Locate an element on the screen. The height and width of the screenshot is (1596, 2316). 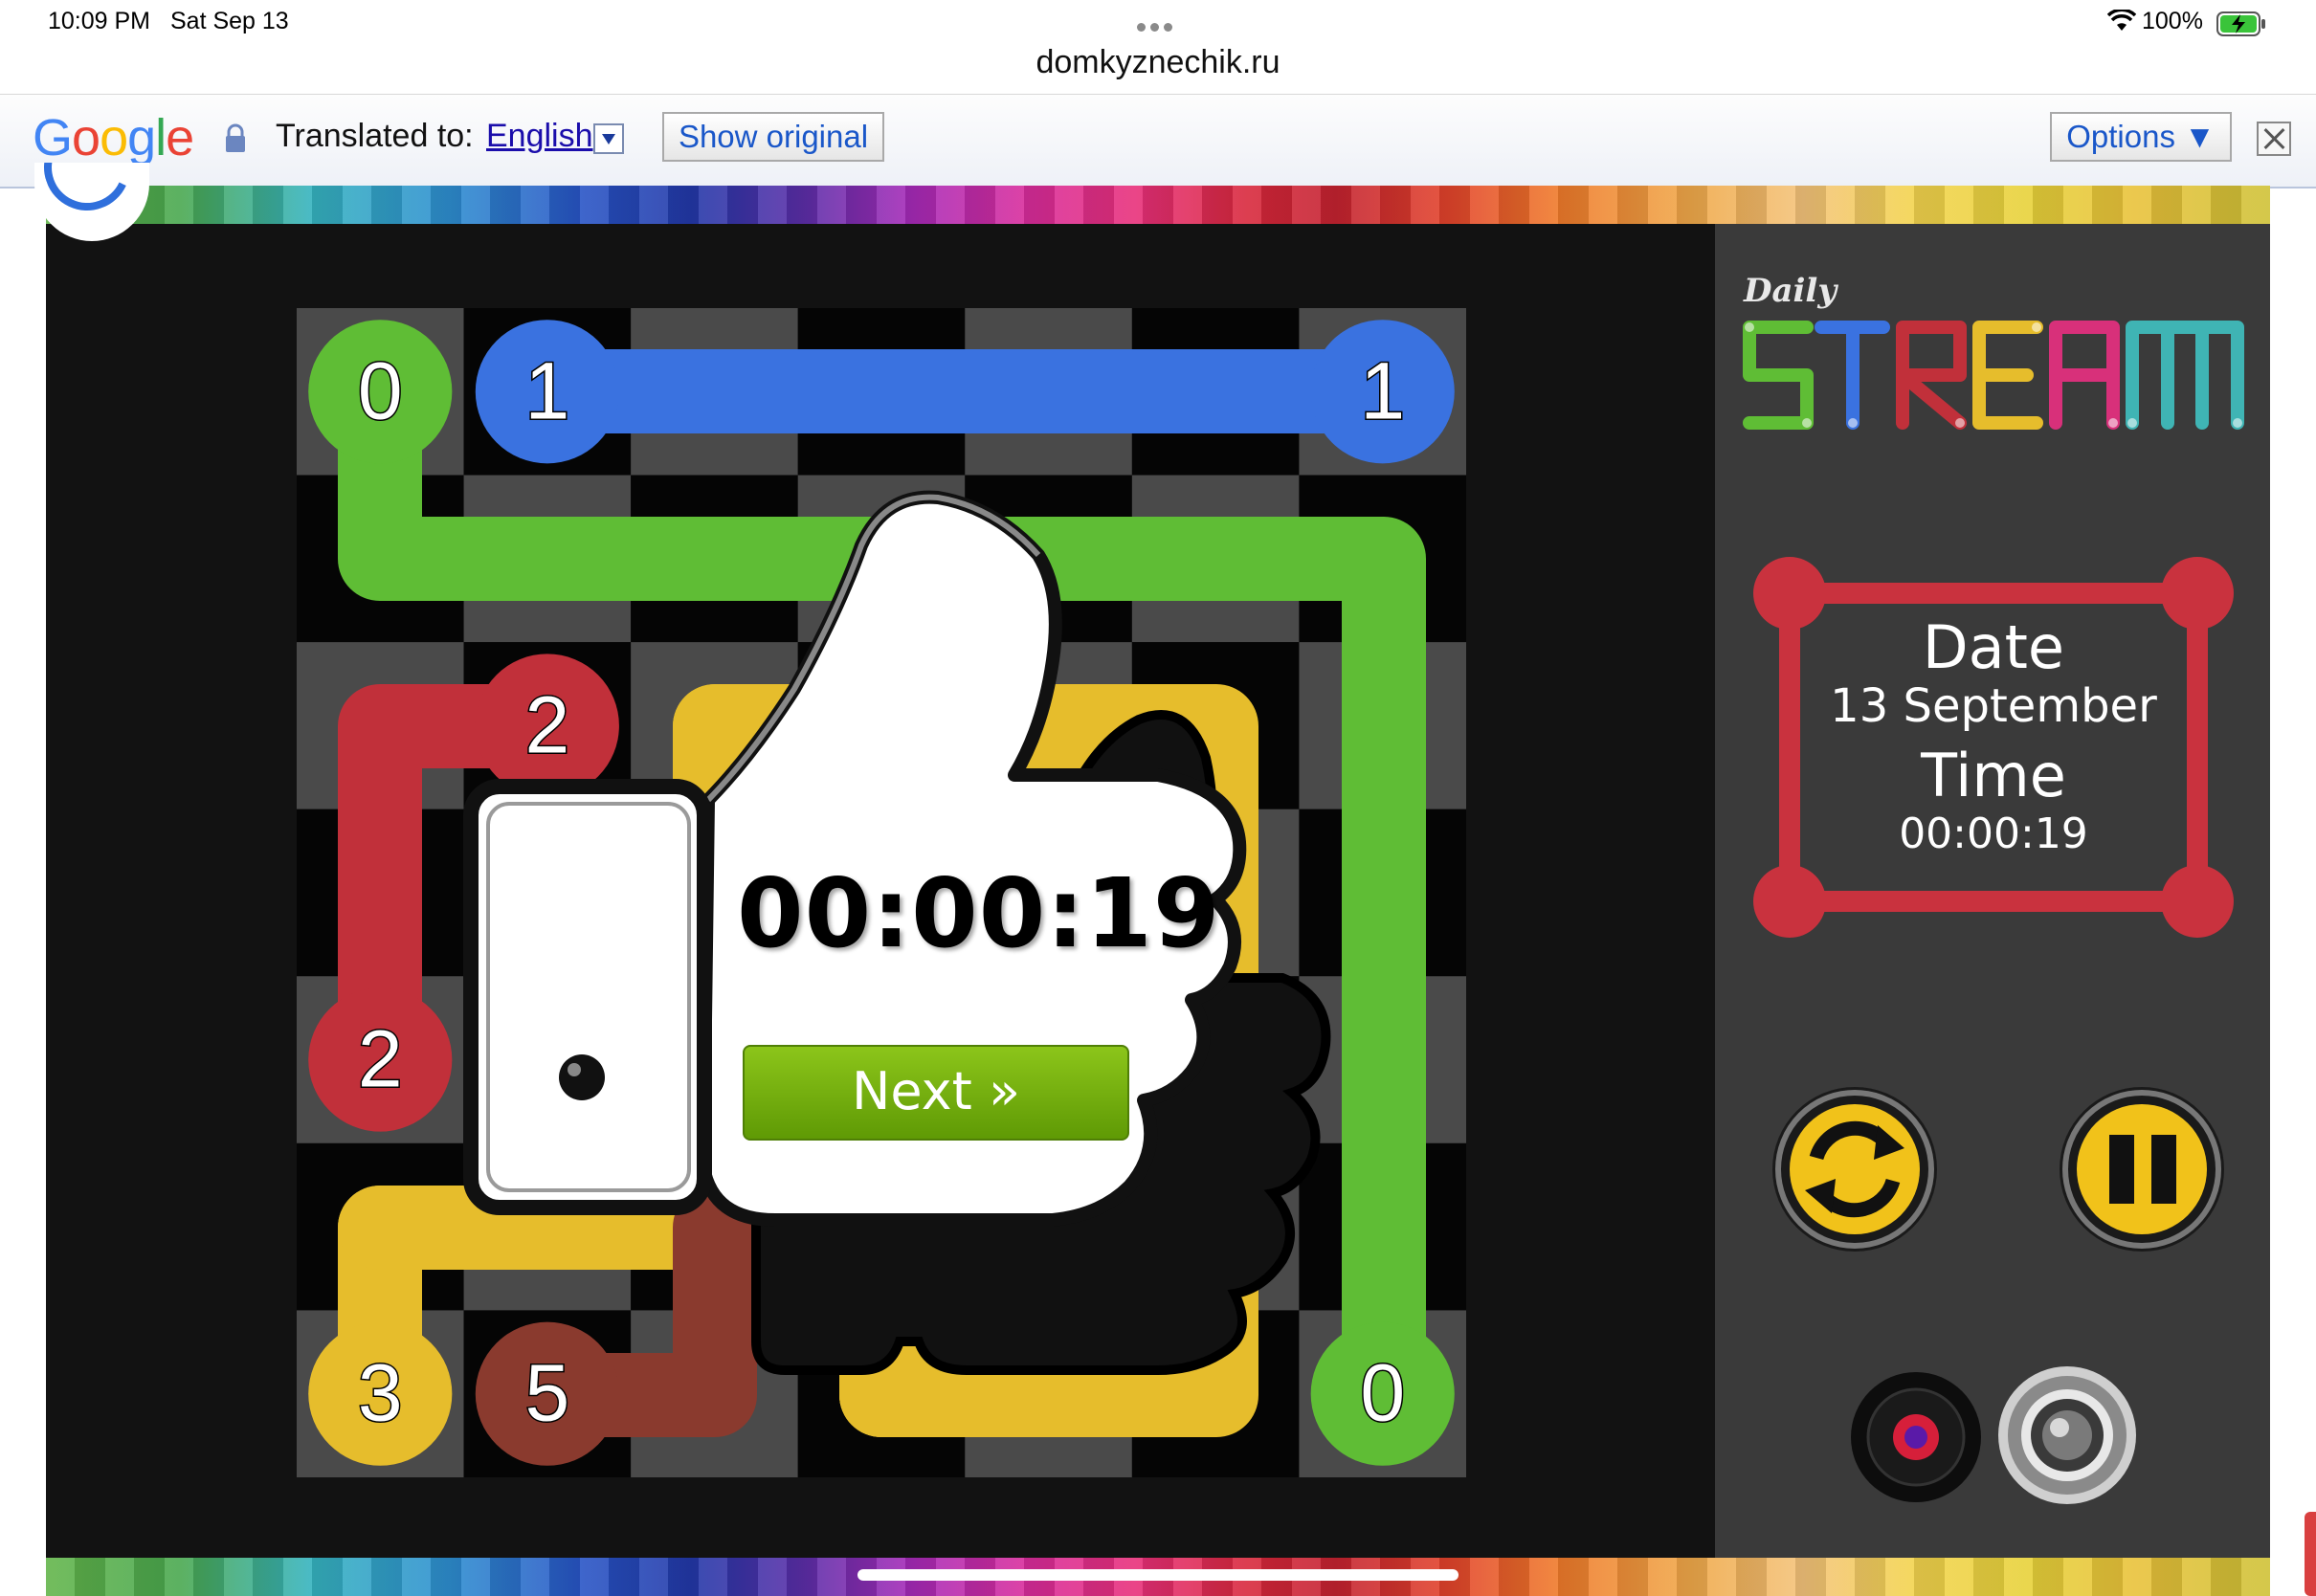
time-label: Time is located at coordinates (1993, 776).